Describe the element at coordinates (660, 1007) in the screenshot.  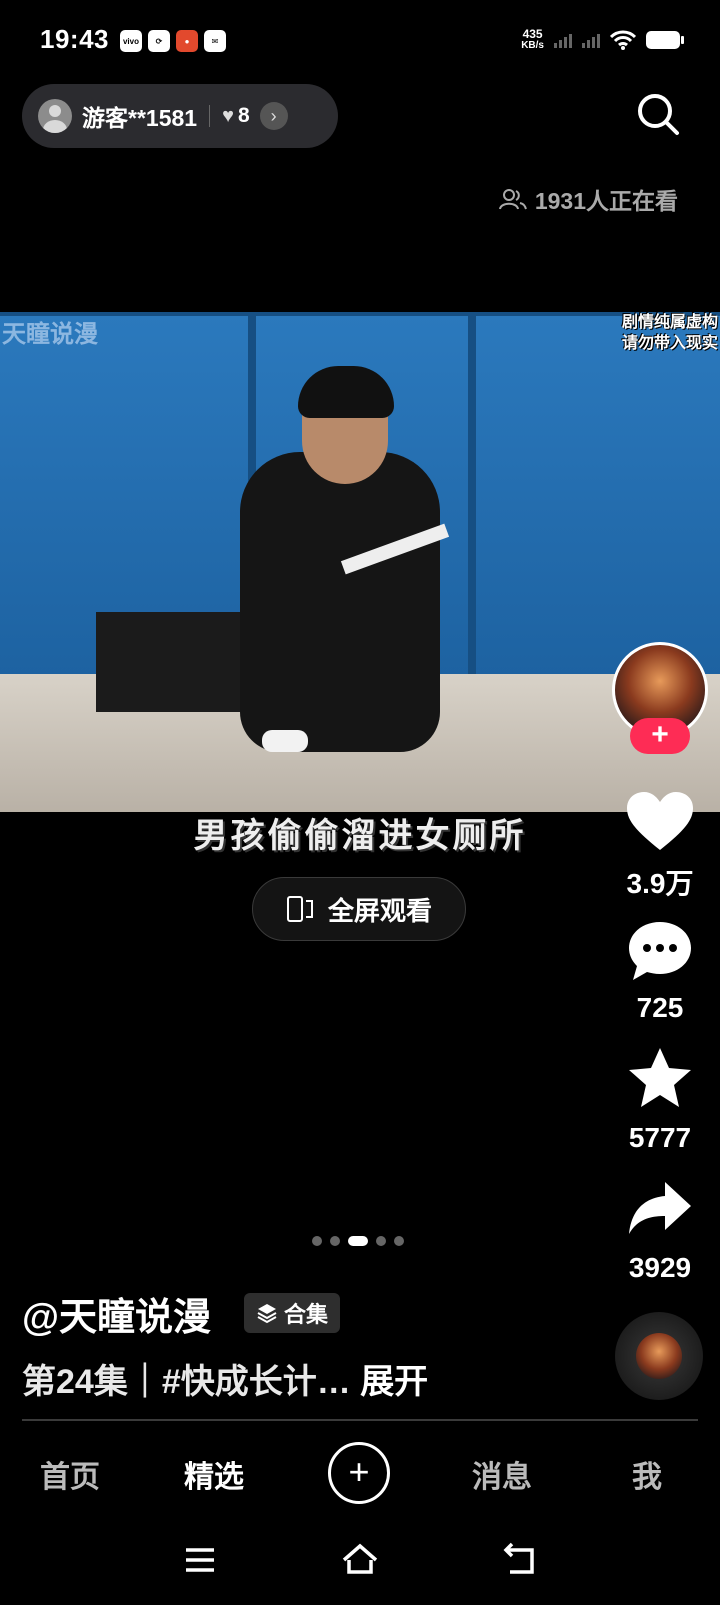
I see `comment-count: 725` at that location.